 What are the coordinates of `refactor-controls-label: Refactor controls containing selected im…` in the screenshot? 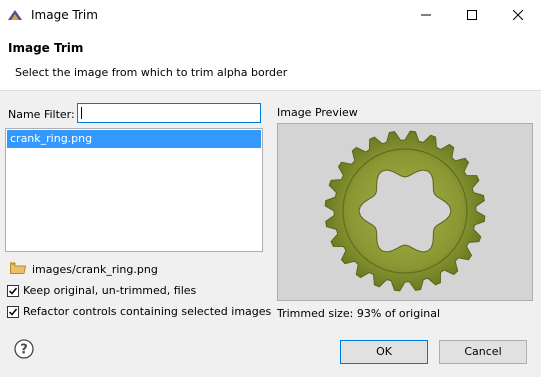 It's located at (147, 311).